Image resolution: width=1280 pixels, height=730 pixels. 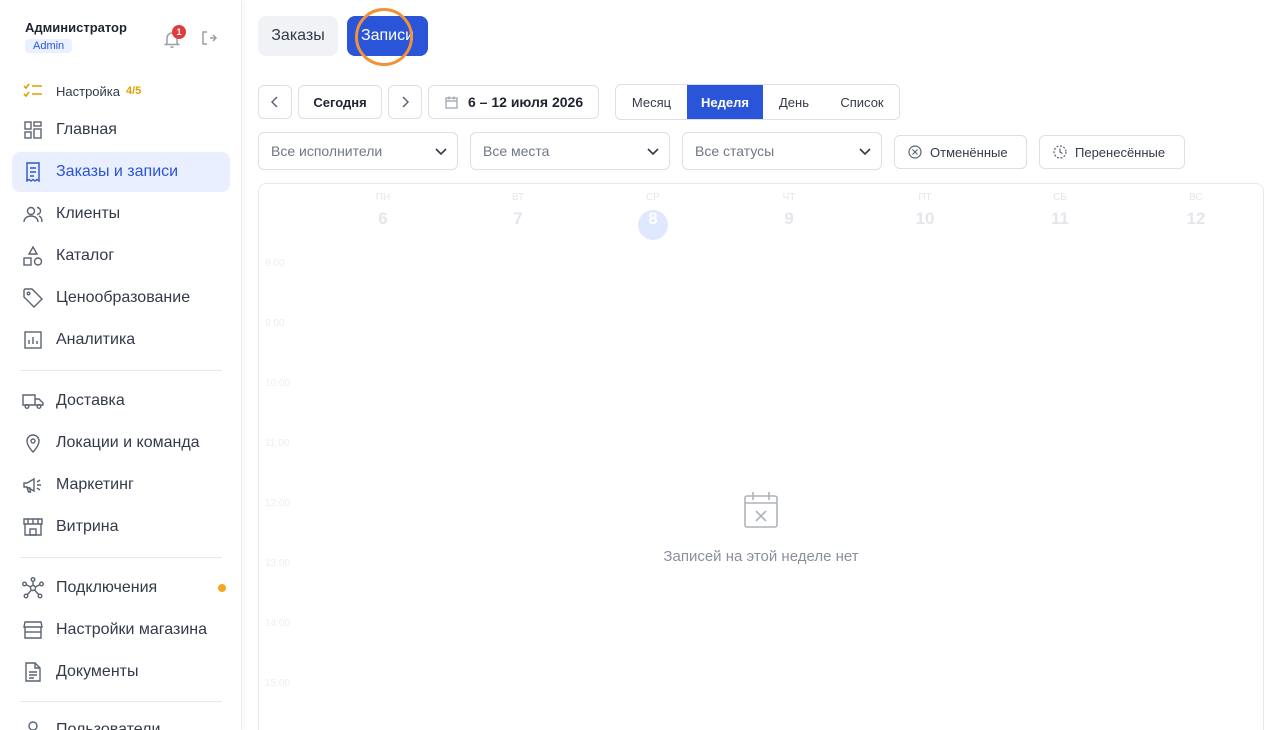 What do you see at coordinates (298, 36) in the screenshot?
I see `tab-orders: Заказы` at bounding box center [298, 36].